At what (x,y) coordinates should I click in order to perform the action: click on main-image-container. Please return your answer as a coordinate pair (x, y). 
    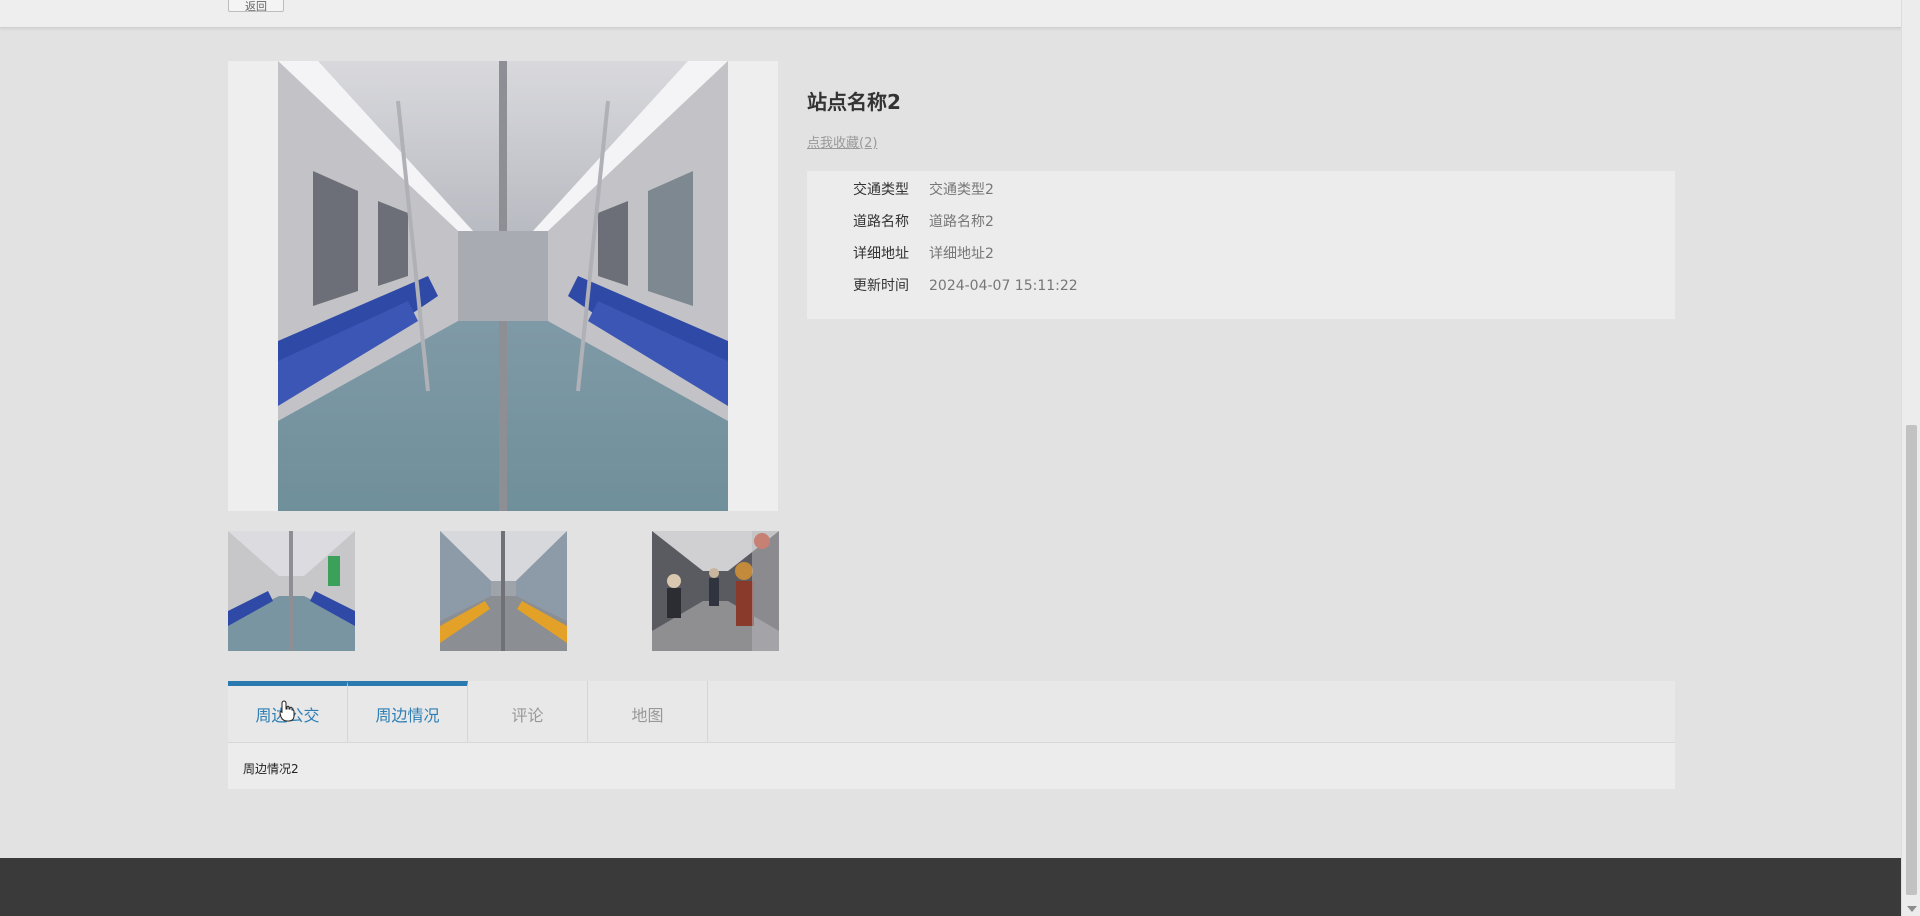
    Looking at the image, I should click on (503, 286).